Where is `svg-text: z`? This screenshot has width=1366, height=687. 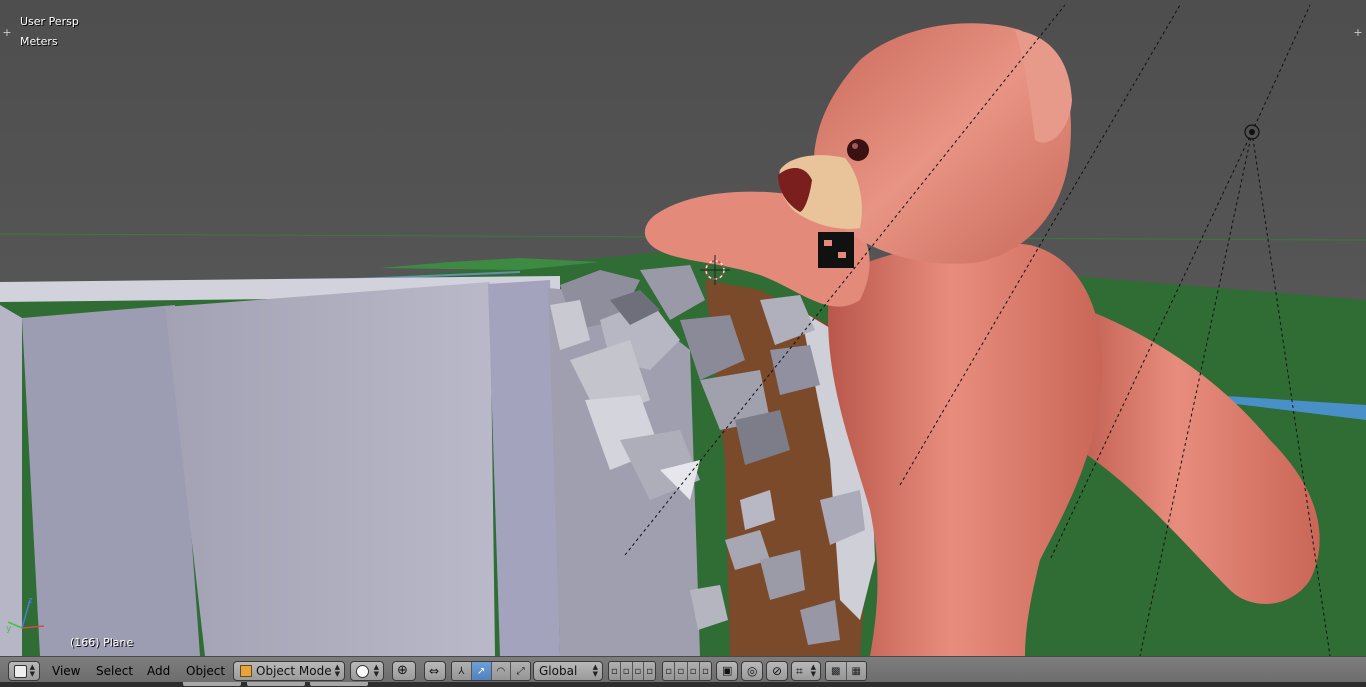
svg-text: z is located at coordinates (30, 601).